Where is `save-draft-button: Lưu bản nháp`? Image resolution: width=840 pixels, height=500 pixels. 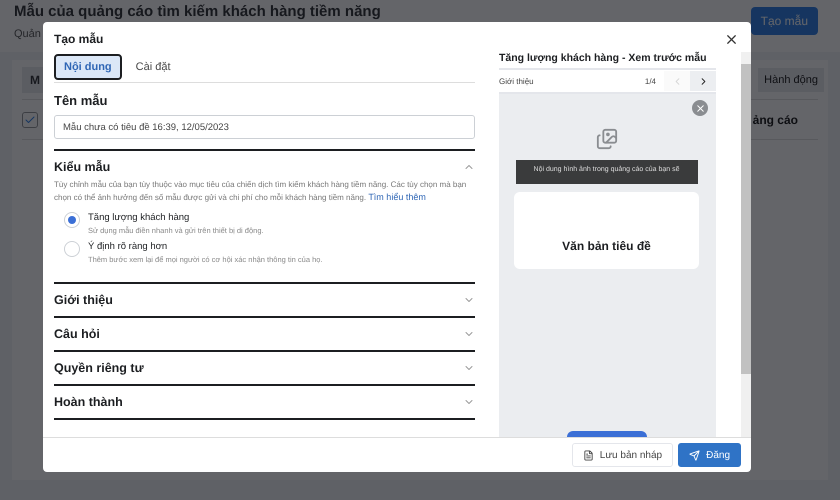 save-draft-button: Lưu bản nháp is located at coordinates (623, 455).